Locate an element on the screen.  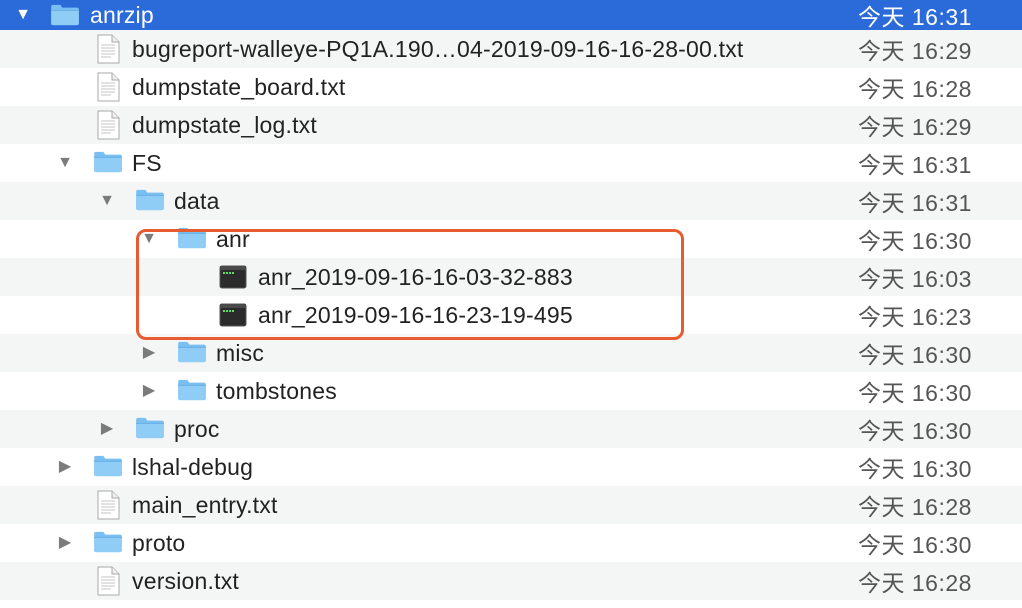
item-name: lshal-debug is located at coordinates (193, 466).